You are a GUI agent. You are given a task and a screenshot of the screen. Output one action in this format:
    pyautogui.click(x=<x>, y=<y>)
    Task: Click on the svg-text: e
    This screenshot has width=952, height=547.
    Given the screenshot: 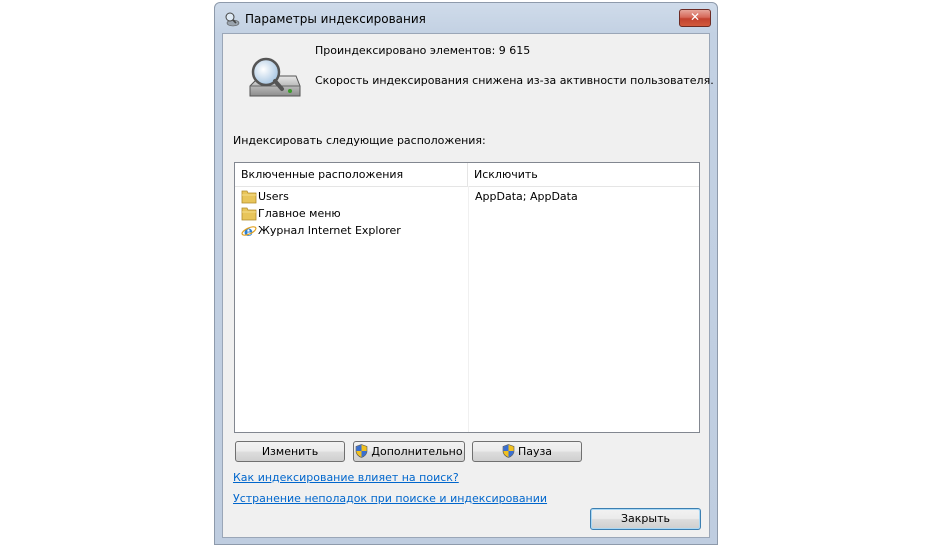 What is the action you would take?
    pyautogui.click(x=248, y=231)
    